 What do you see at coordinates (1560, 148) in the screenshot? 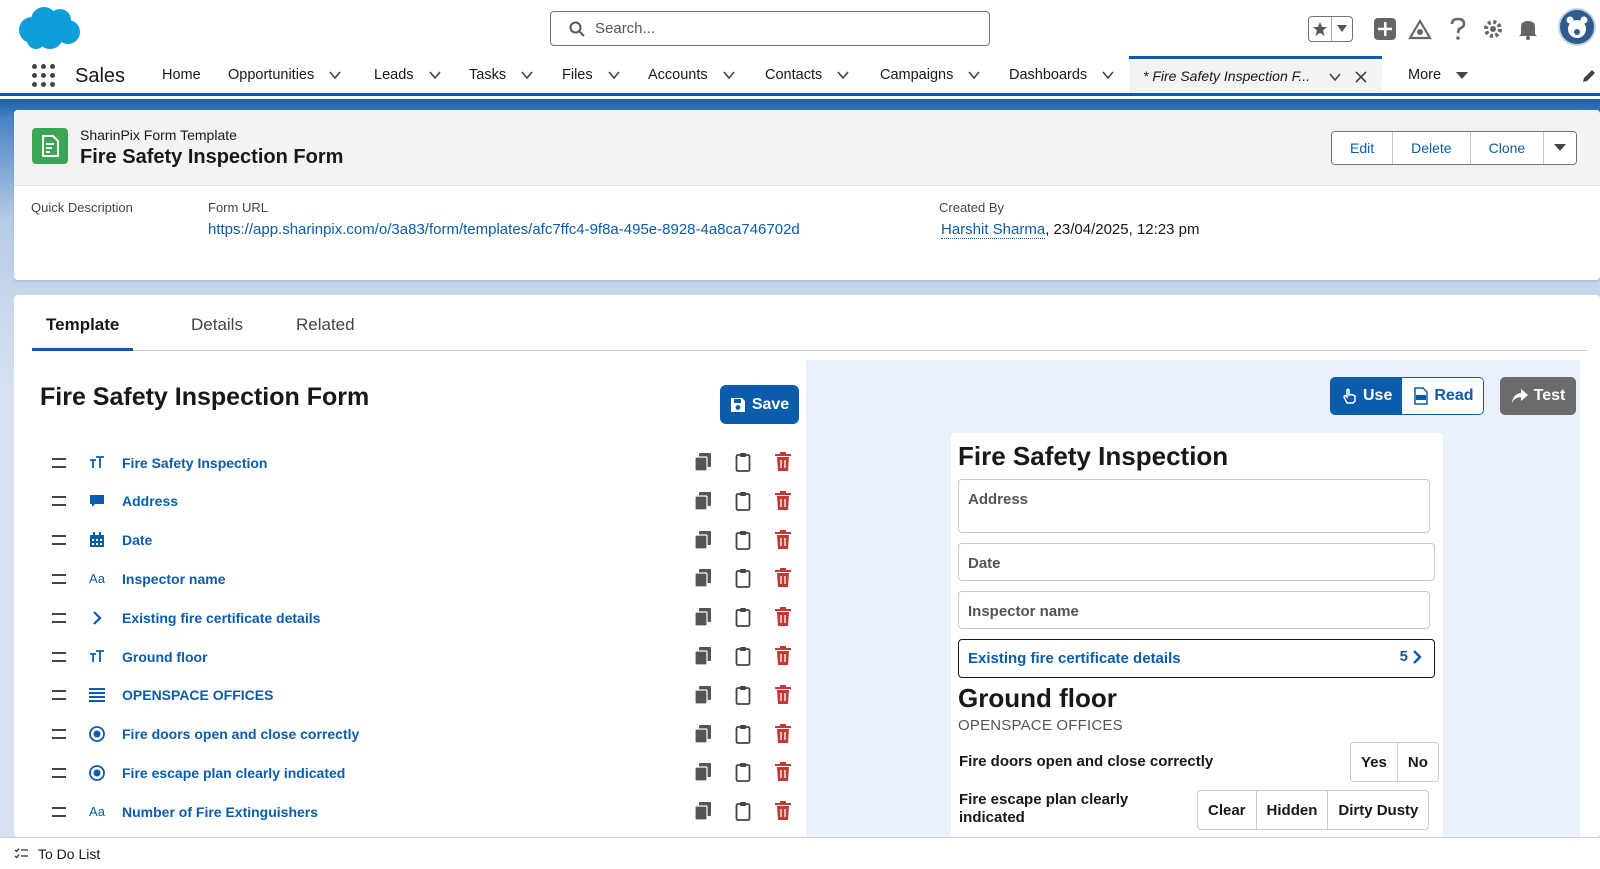
I see `more-actions-button` at bounding box center [1560, 148].